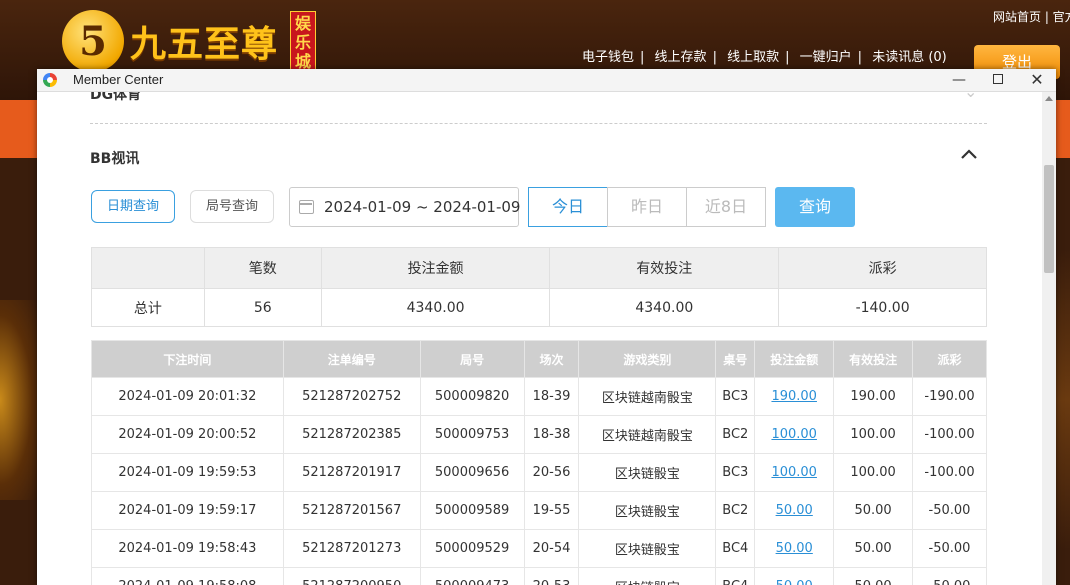  What do you see at coordinates (1063, 400) in the screenshot?
I see `background-decoration-right` at bounding box center [1063, 400].